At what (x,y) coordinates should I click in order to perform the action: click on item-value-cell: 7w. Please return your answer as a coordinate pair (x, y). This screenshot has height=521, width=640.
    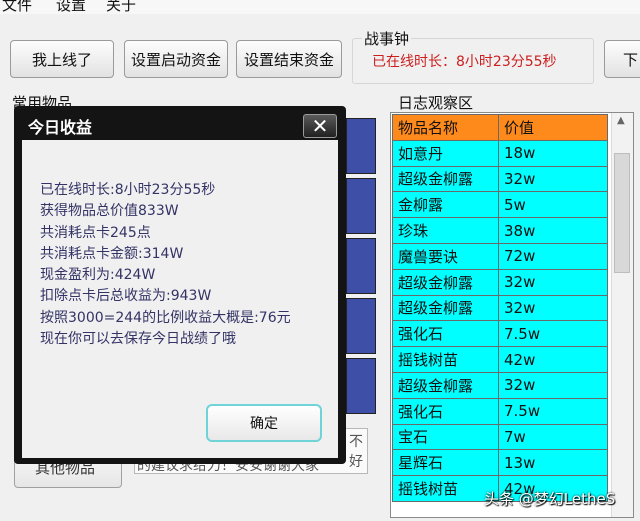
    Looking at the image, I should click on (553, 437).